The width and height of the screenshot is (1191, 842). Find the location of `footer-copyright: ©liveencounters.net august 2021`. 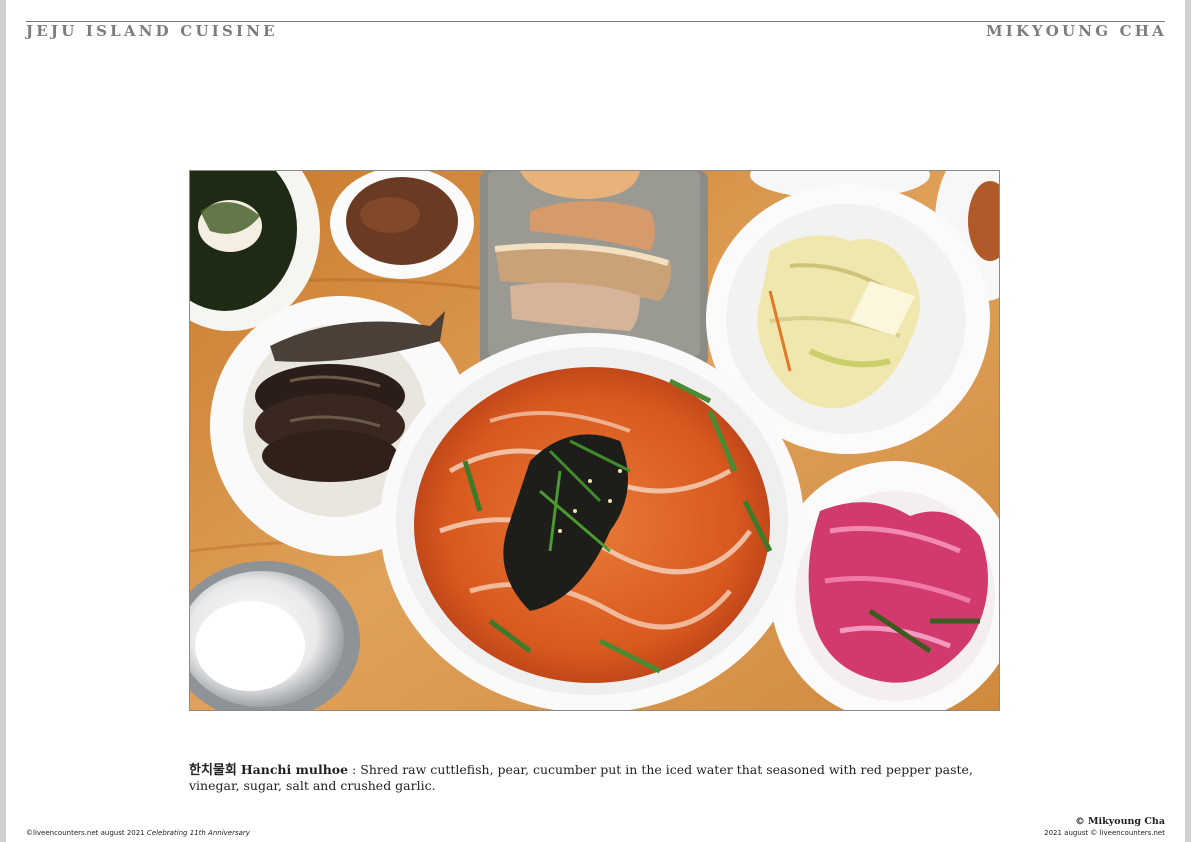

footer-copyright: ©liveencounters.net august 2021 is located at coordinates (85, 833).